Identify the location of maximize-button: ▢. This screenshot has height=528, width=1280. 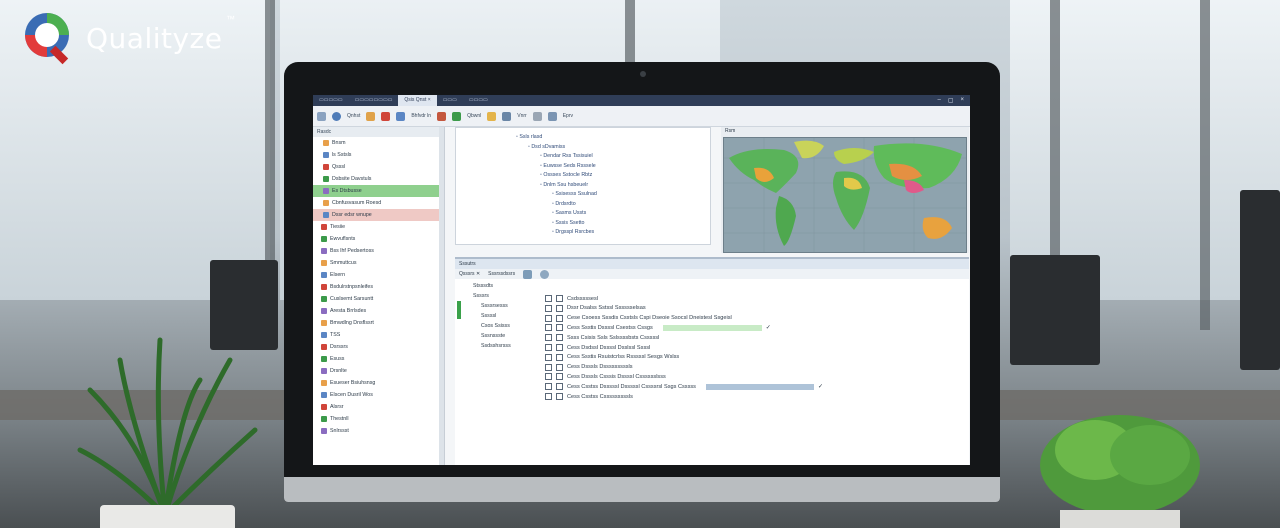
(951, 100).